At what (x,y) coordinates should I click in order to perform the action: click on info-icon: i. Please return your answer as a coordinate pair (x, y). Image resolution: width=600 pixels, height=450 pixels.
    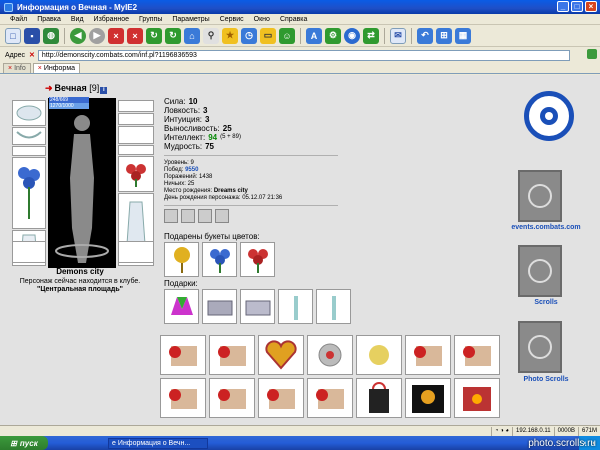
    Looking at the image, I should click on (104, 90).